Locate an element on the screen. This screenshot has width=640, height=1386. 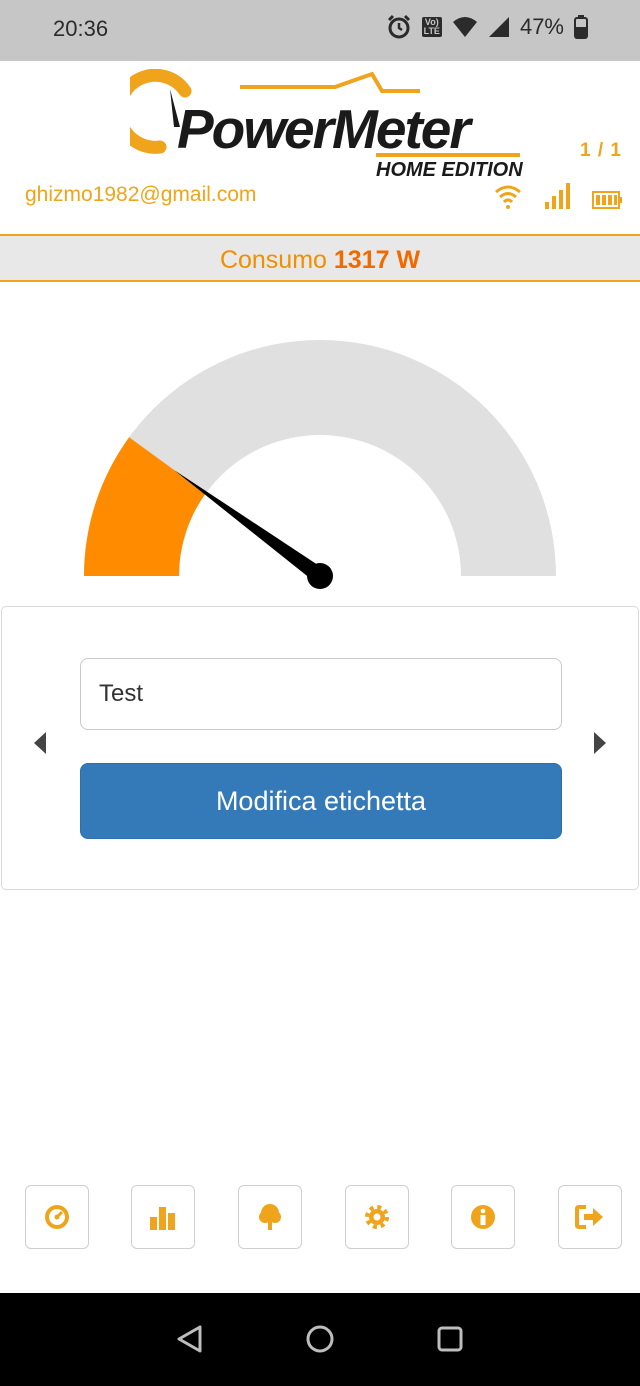
info-icon is located at coordinates (483, 1217).